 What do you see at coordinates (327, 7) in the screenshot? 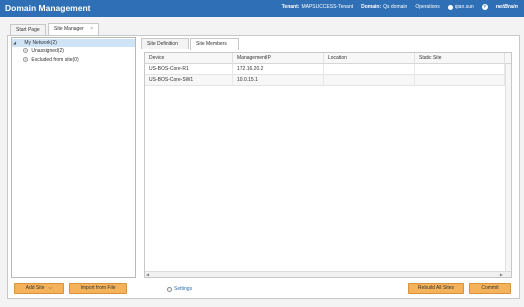
I see `tenant-value: MAPSUCCESS-Tenant` at bounding box center [327, 7].